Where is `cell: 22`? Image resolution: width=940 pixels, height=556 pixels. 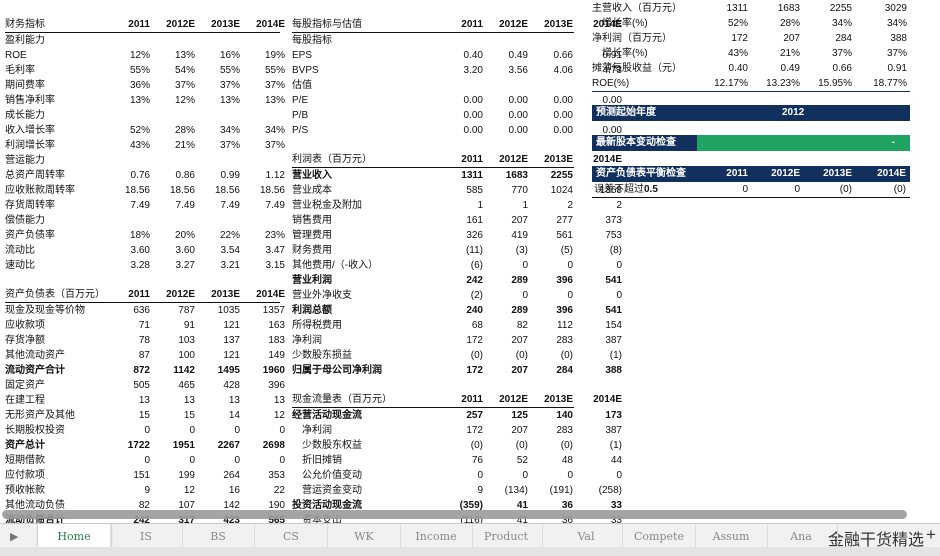 cell: 22 is located at coordinates (260, 490).